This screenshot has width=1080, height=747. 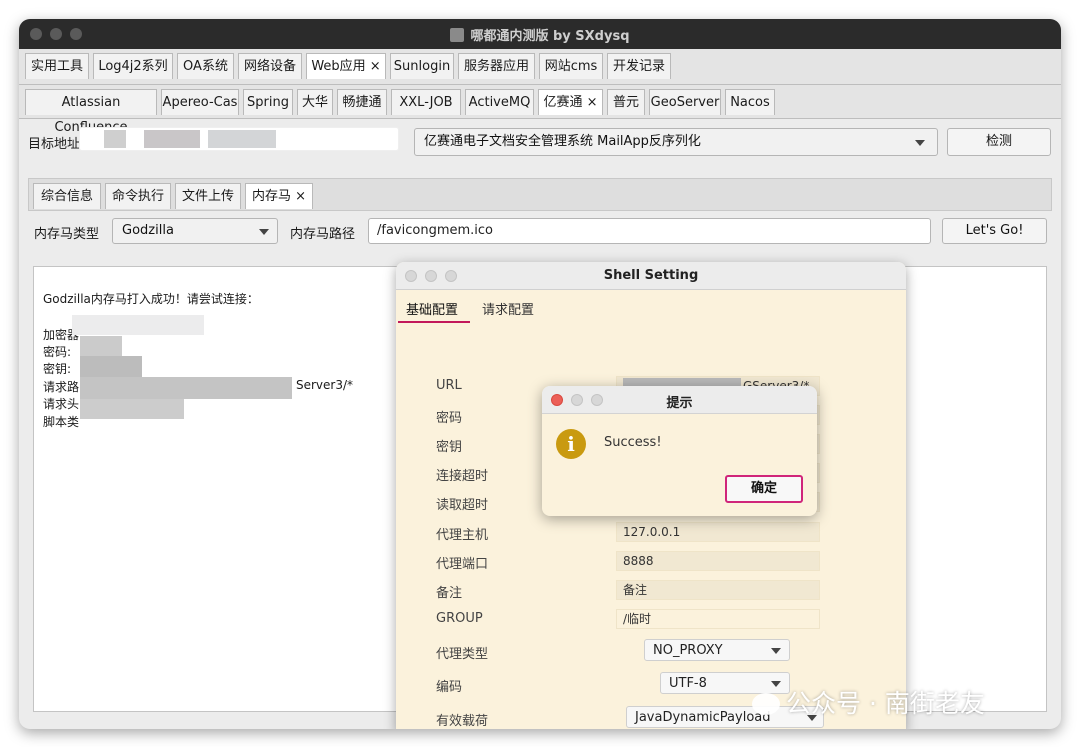 What do you see at coordinates (462, 564) in the screenshot?
I see `proxy-port-label: 代理端口` at bounding box center [462, 564].